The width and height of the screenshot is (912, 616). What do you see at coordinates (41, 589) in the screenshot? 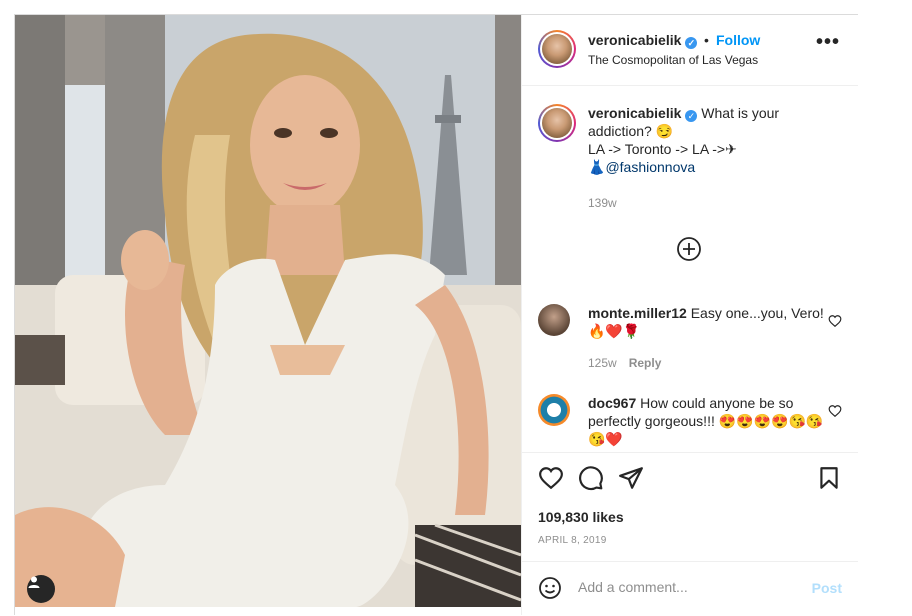
I see `user-tag-button` at bounding box center [41, 589].